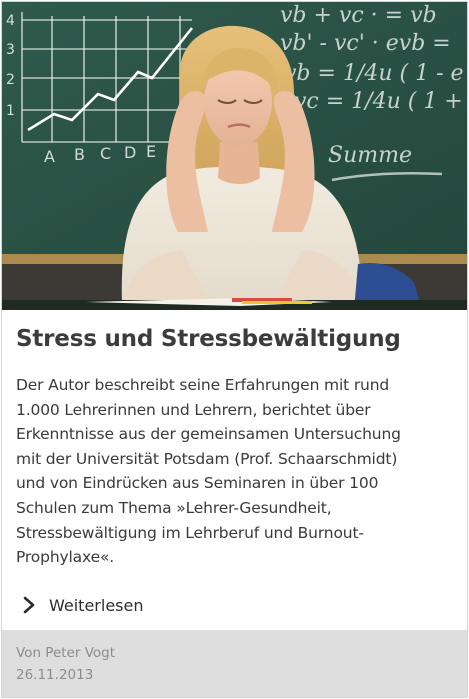 Image resolution: width=469 pixels, height=699 pixels. I want to click on article-date: 26.11.2013, so click(55, 675).